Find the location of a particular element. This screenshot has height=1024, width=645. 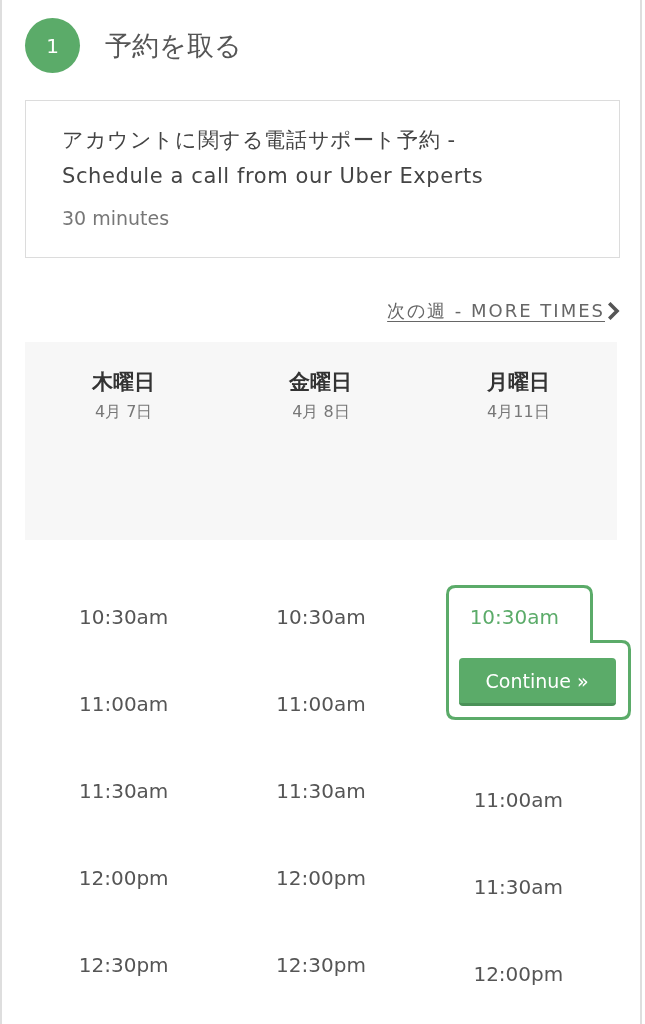

day-date: 4月 8日 is located at coordinates (321, 412).